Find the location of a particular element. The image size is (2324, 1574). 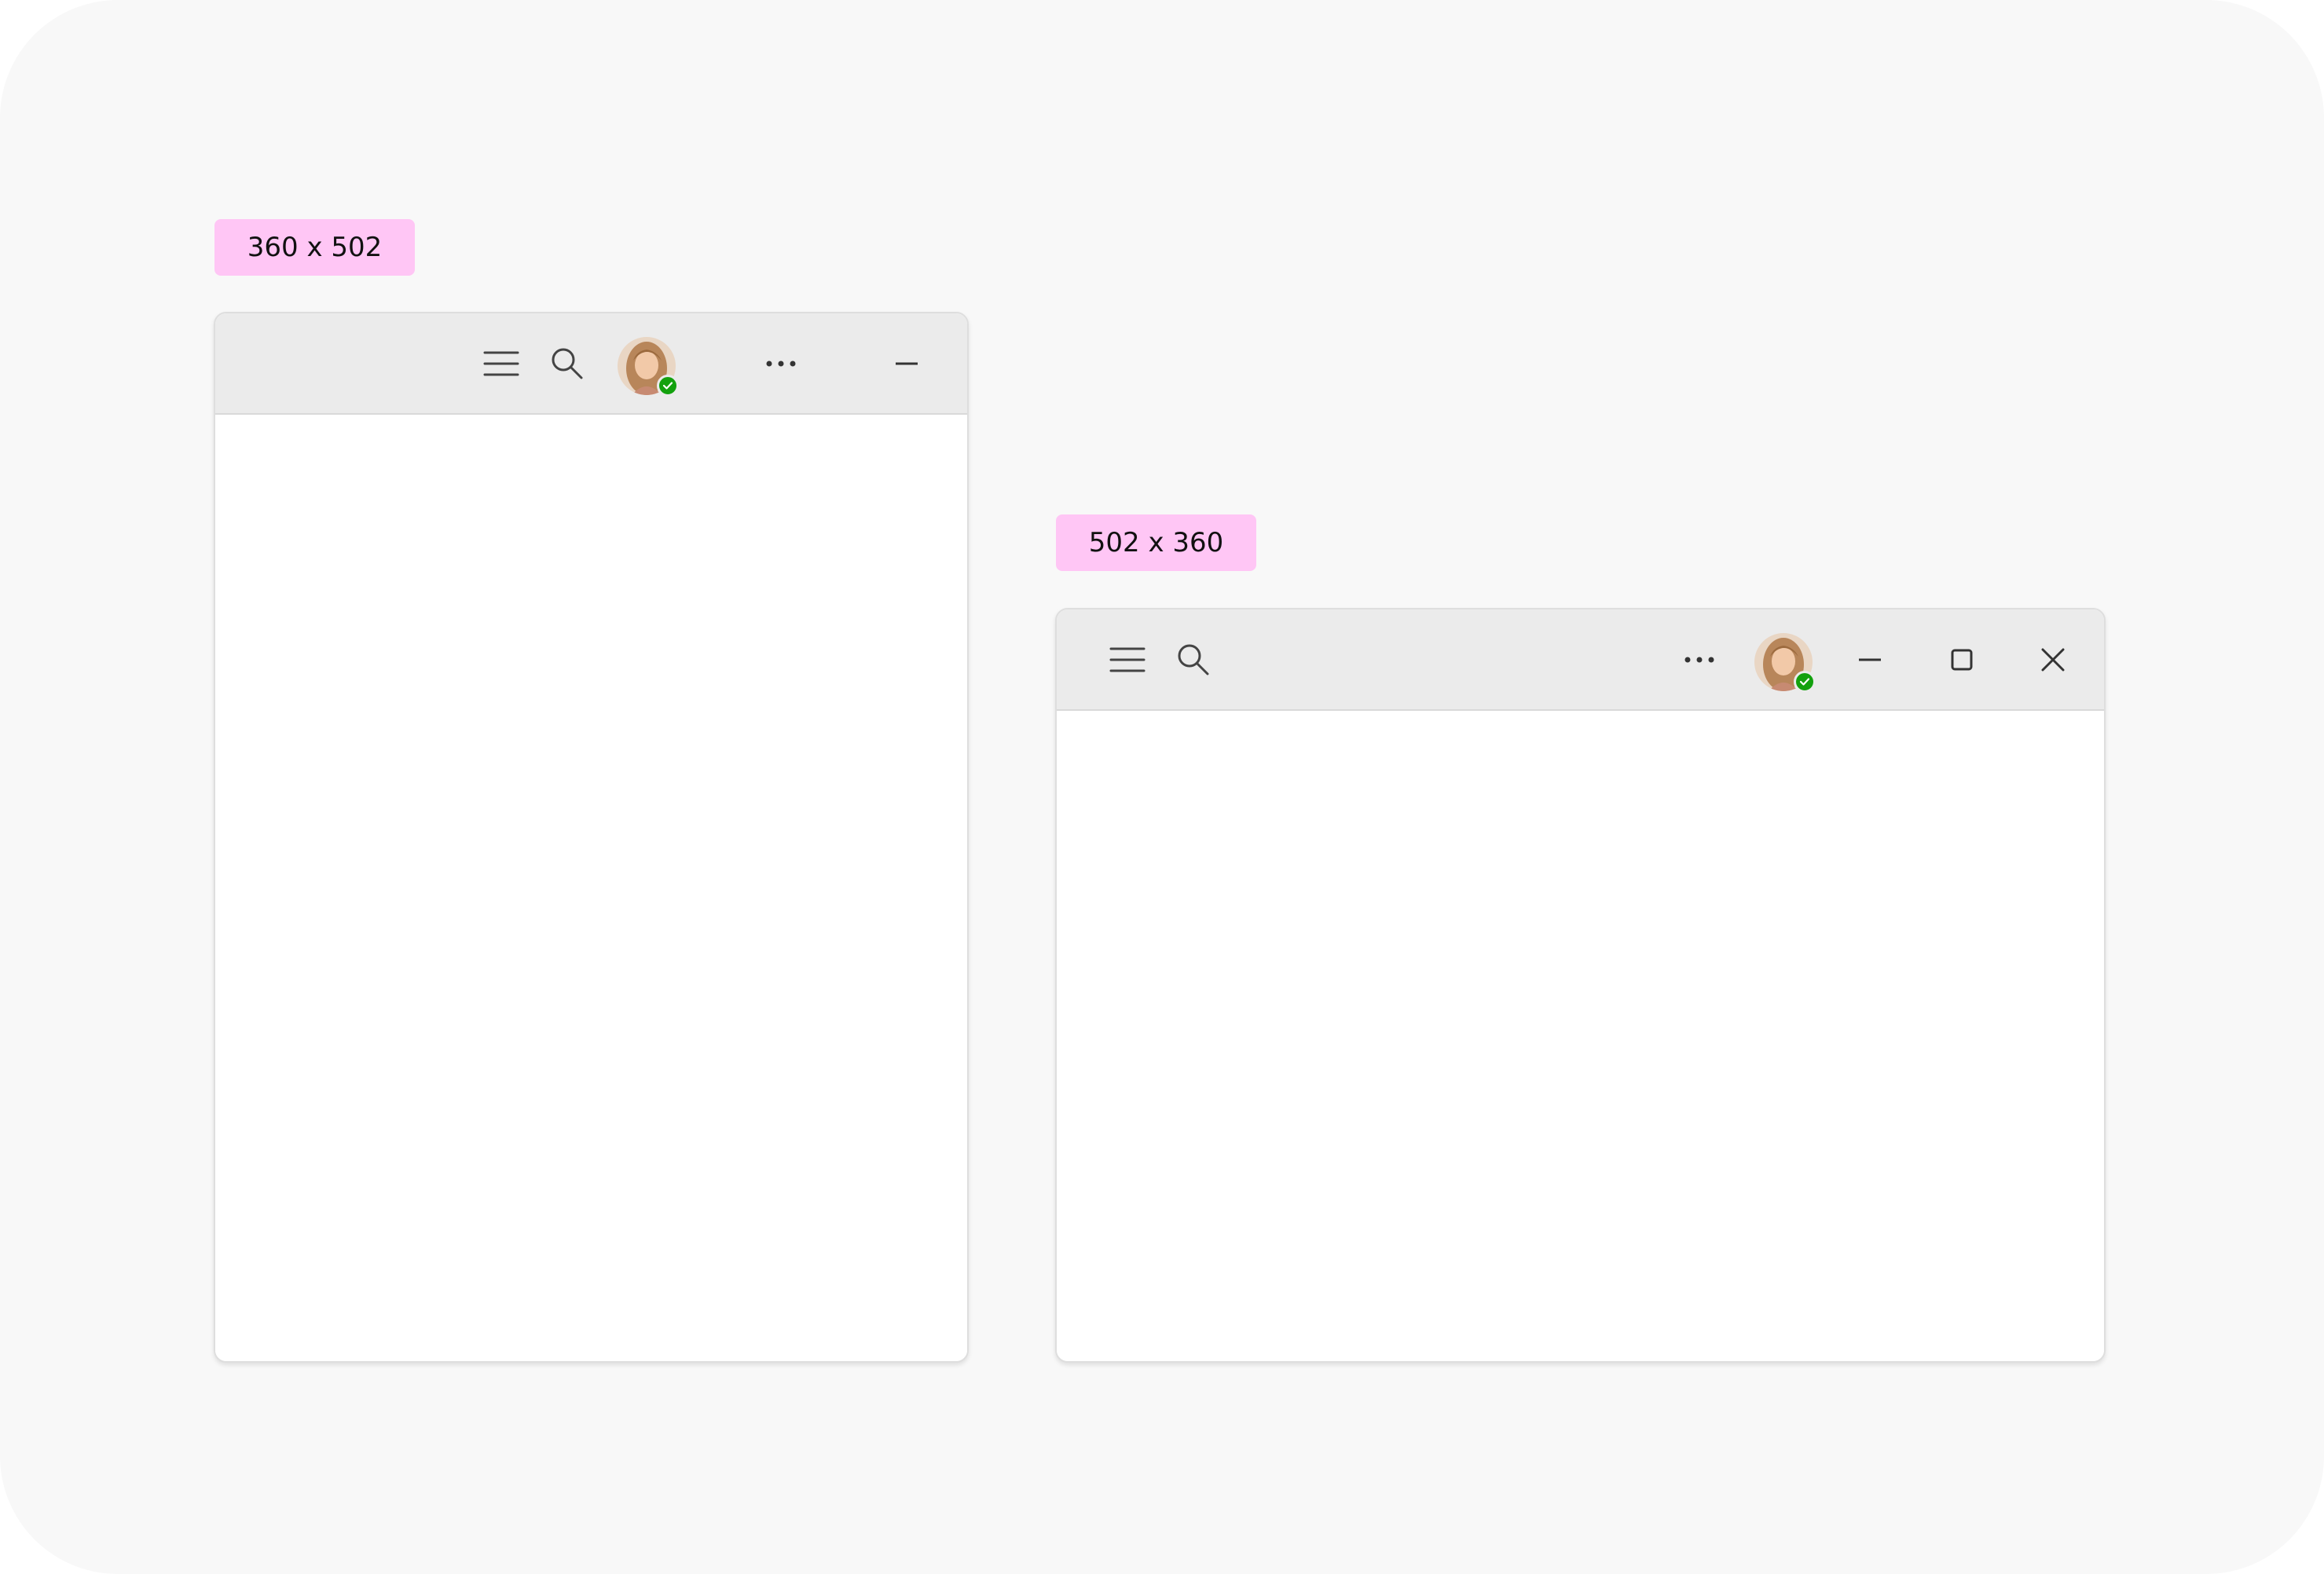

size-label-landscape: 502 x 360 is located at coordinates (1156, 542).